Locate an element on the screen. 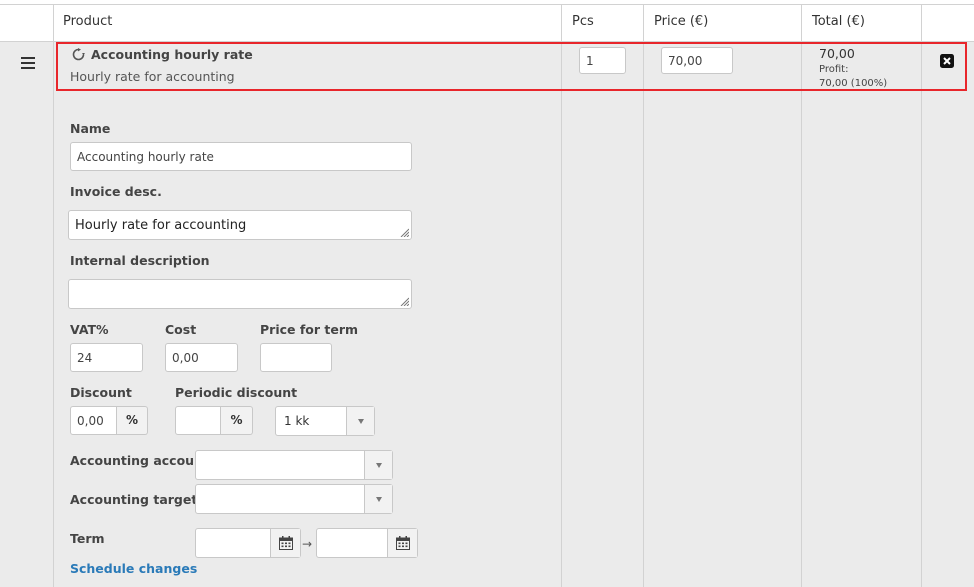 The image size is (974, 587). product-name: Accounting hourly rate is located at coordinates (172, 54).